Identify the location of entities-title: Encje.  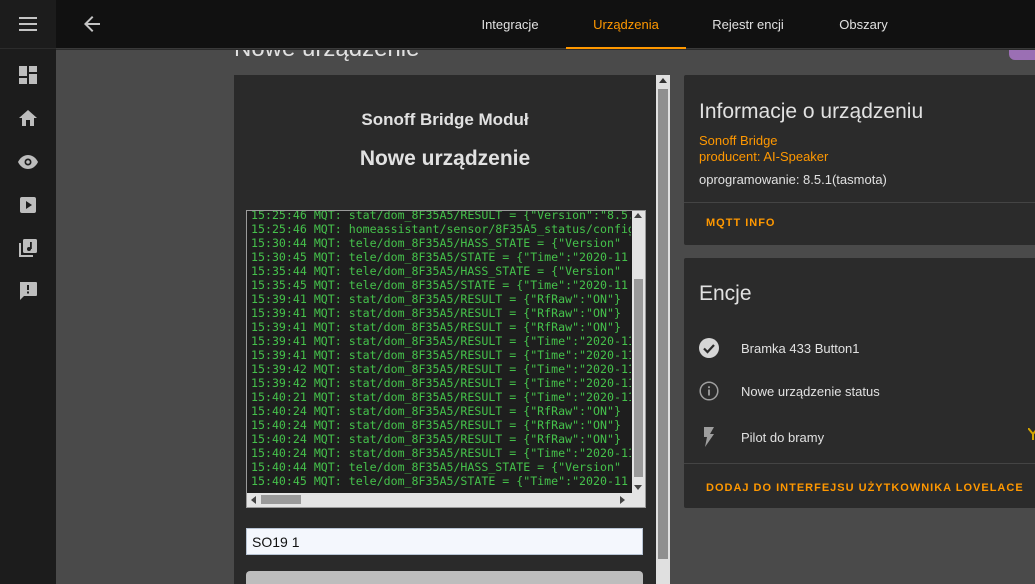
(725, 293).